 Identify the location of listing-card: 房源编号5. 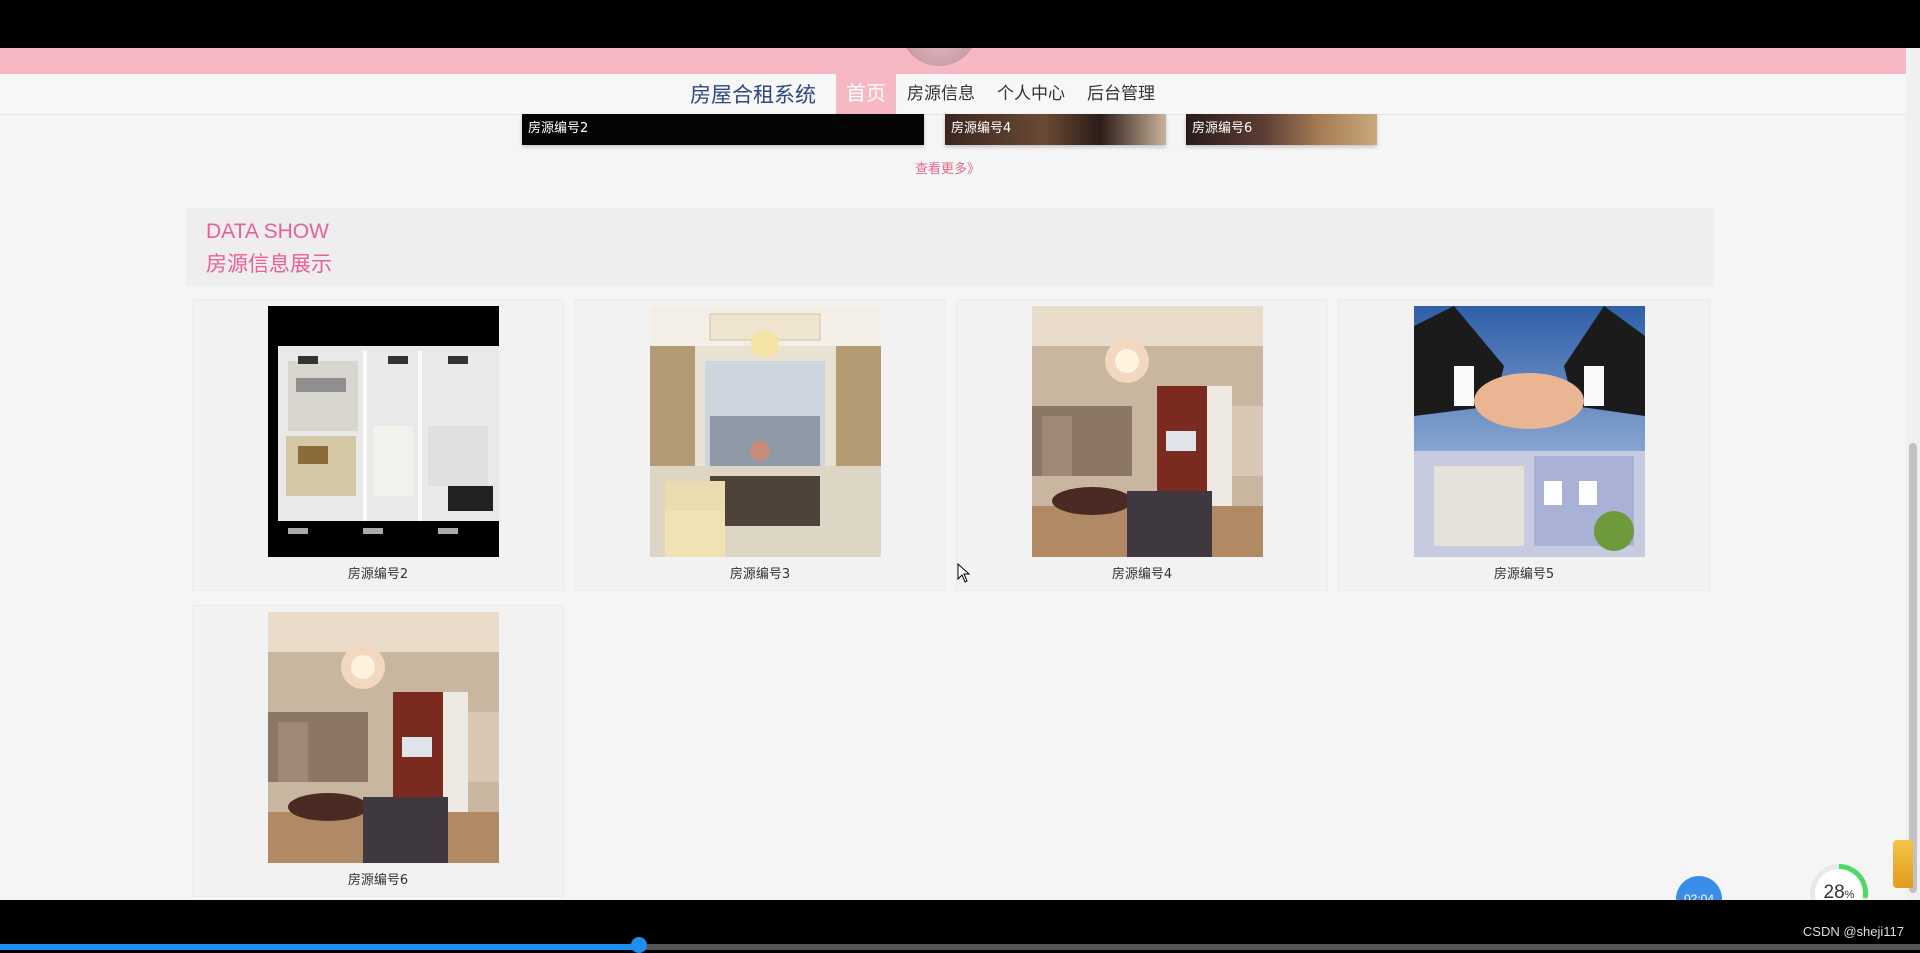
(1524, 445).